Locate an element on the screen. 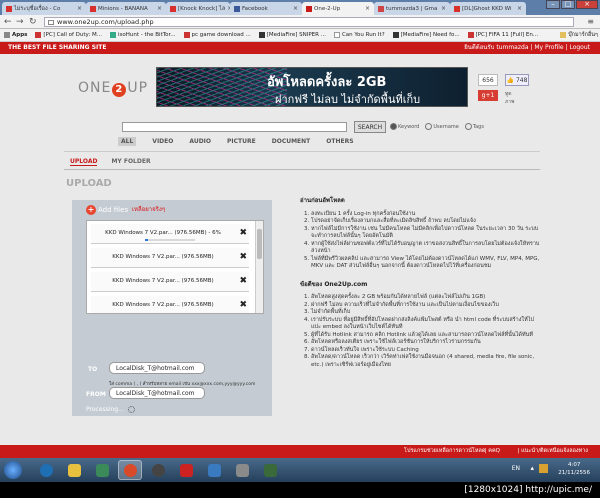 The height and width of the screenshot is (498, 600). browser-tab: Facebook × is located at coordinates (266, 8).